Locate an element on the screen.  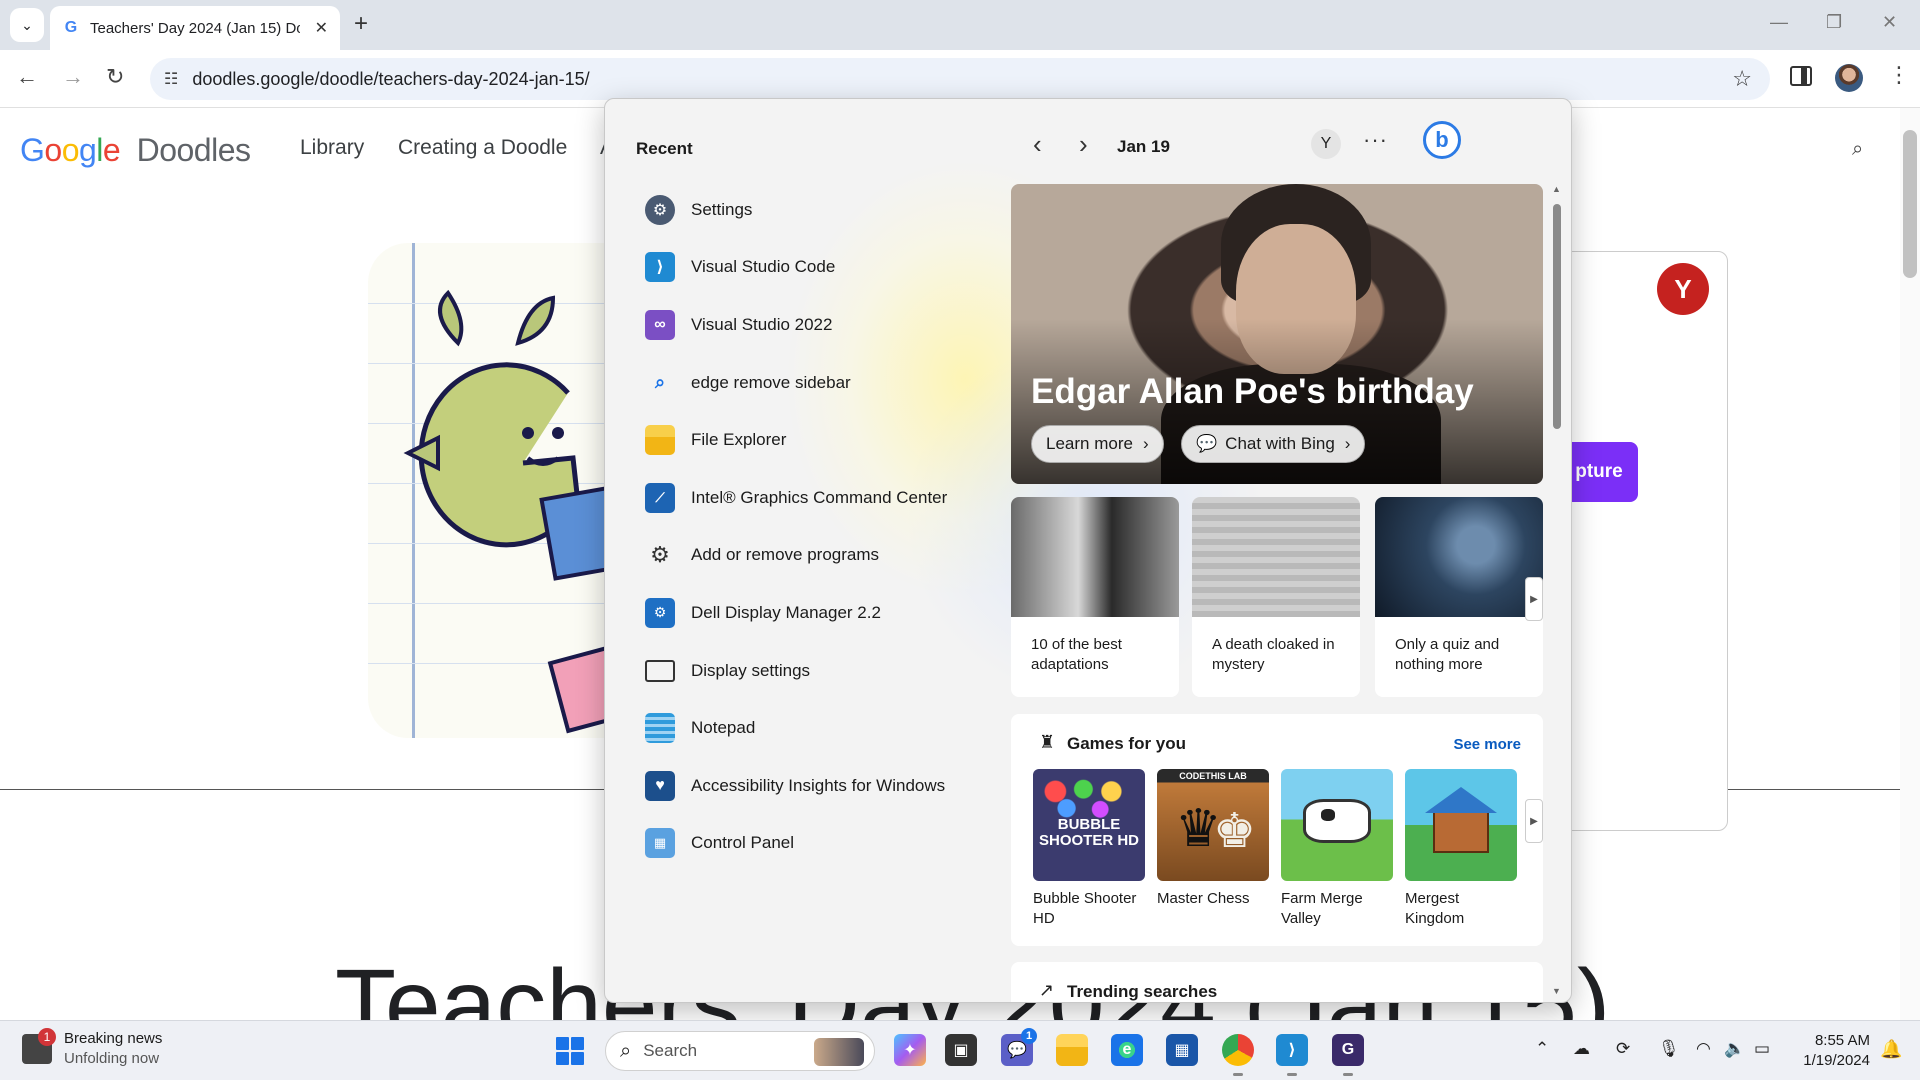
widgets-scrollbar: ▲ ▼ is located at coordinates (1557, 591).